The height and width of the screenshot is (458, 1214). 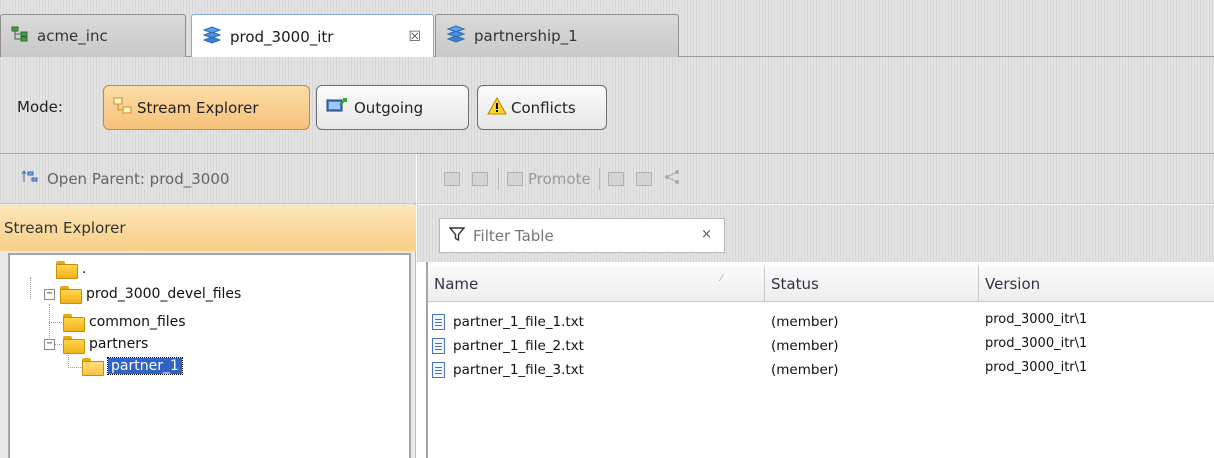 What do you see at coordinates (1013, 283) in the screenshot?
I see `column-header-label: Version` at bounding box center [1013, 283].